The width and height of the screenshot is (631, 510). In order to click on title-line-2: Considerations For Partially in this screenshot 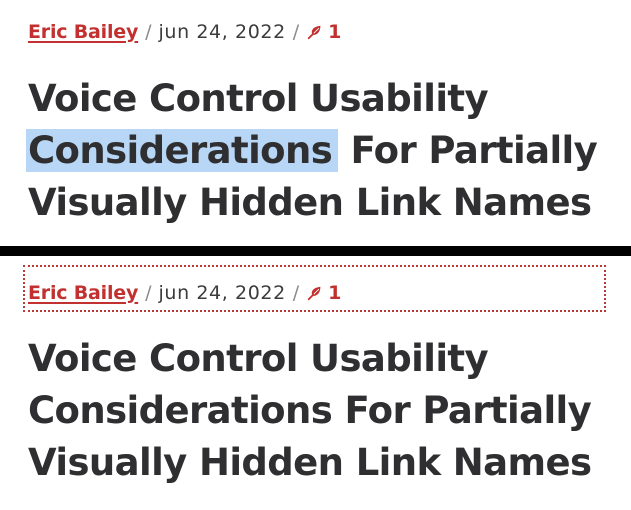, I will do `click(310, 410)`.